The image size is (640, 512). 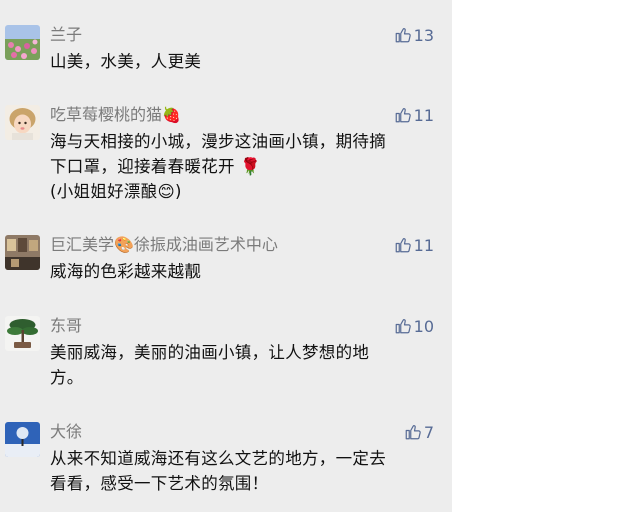 I want to click on comment-author: 吃草莓樱桃的猫🍓, so click(x=115, y=115).